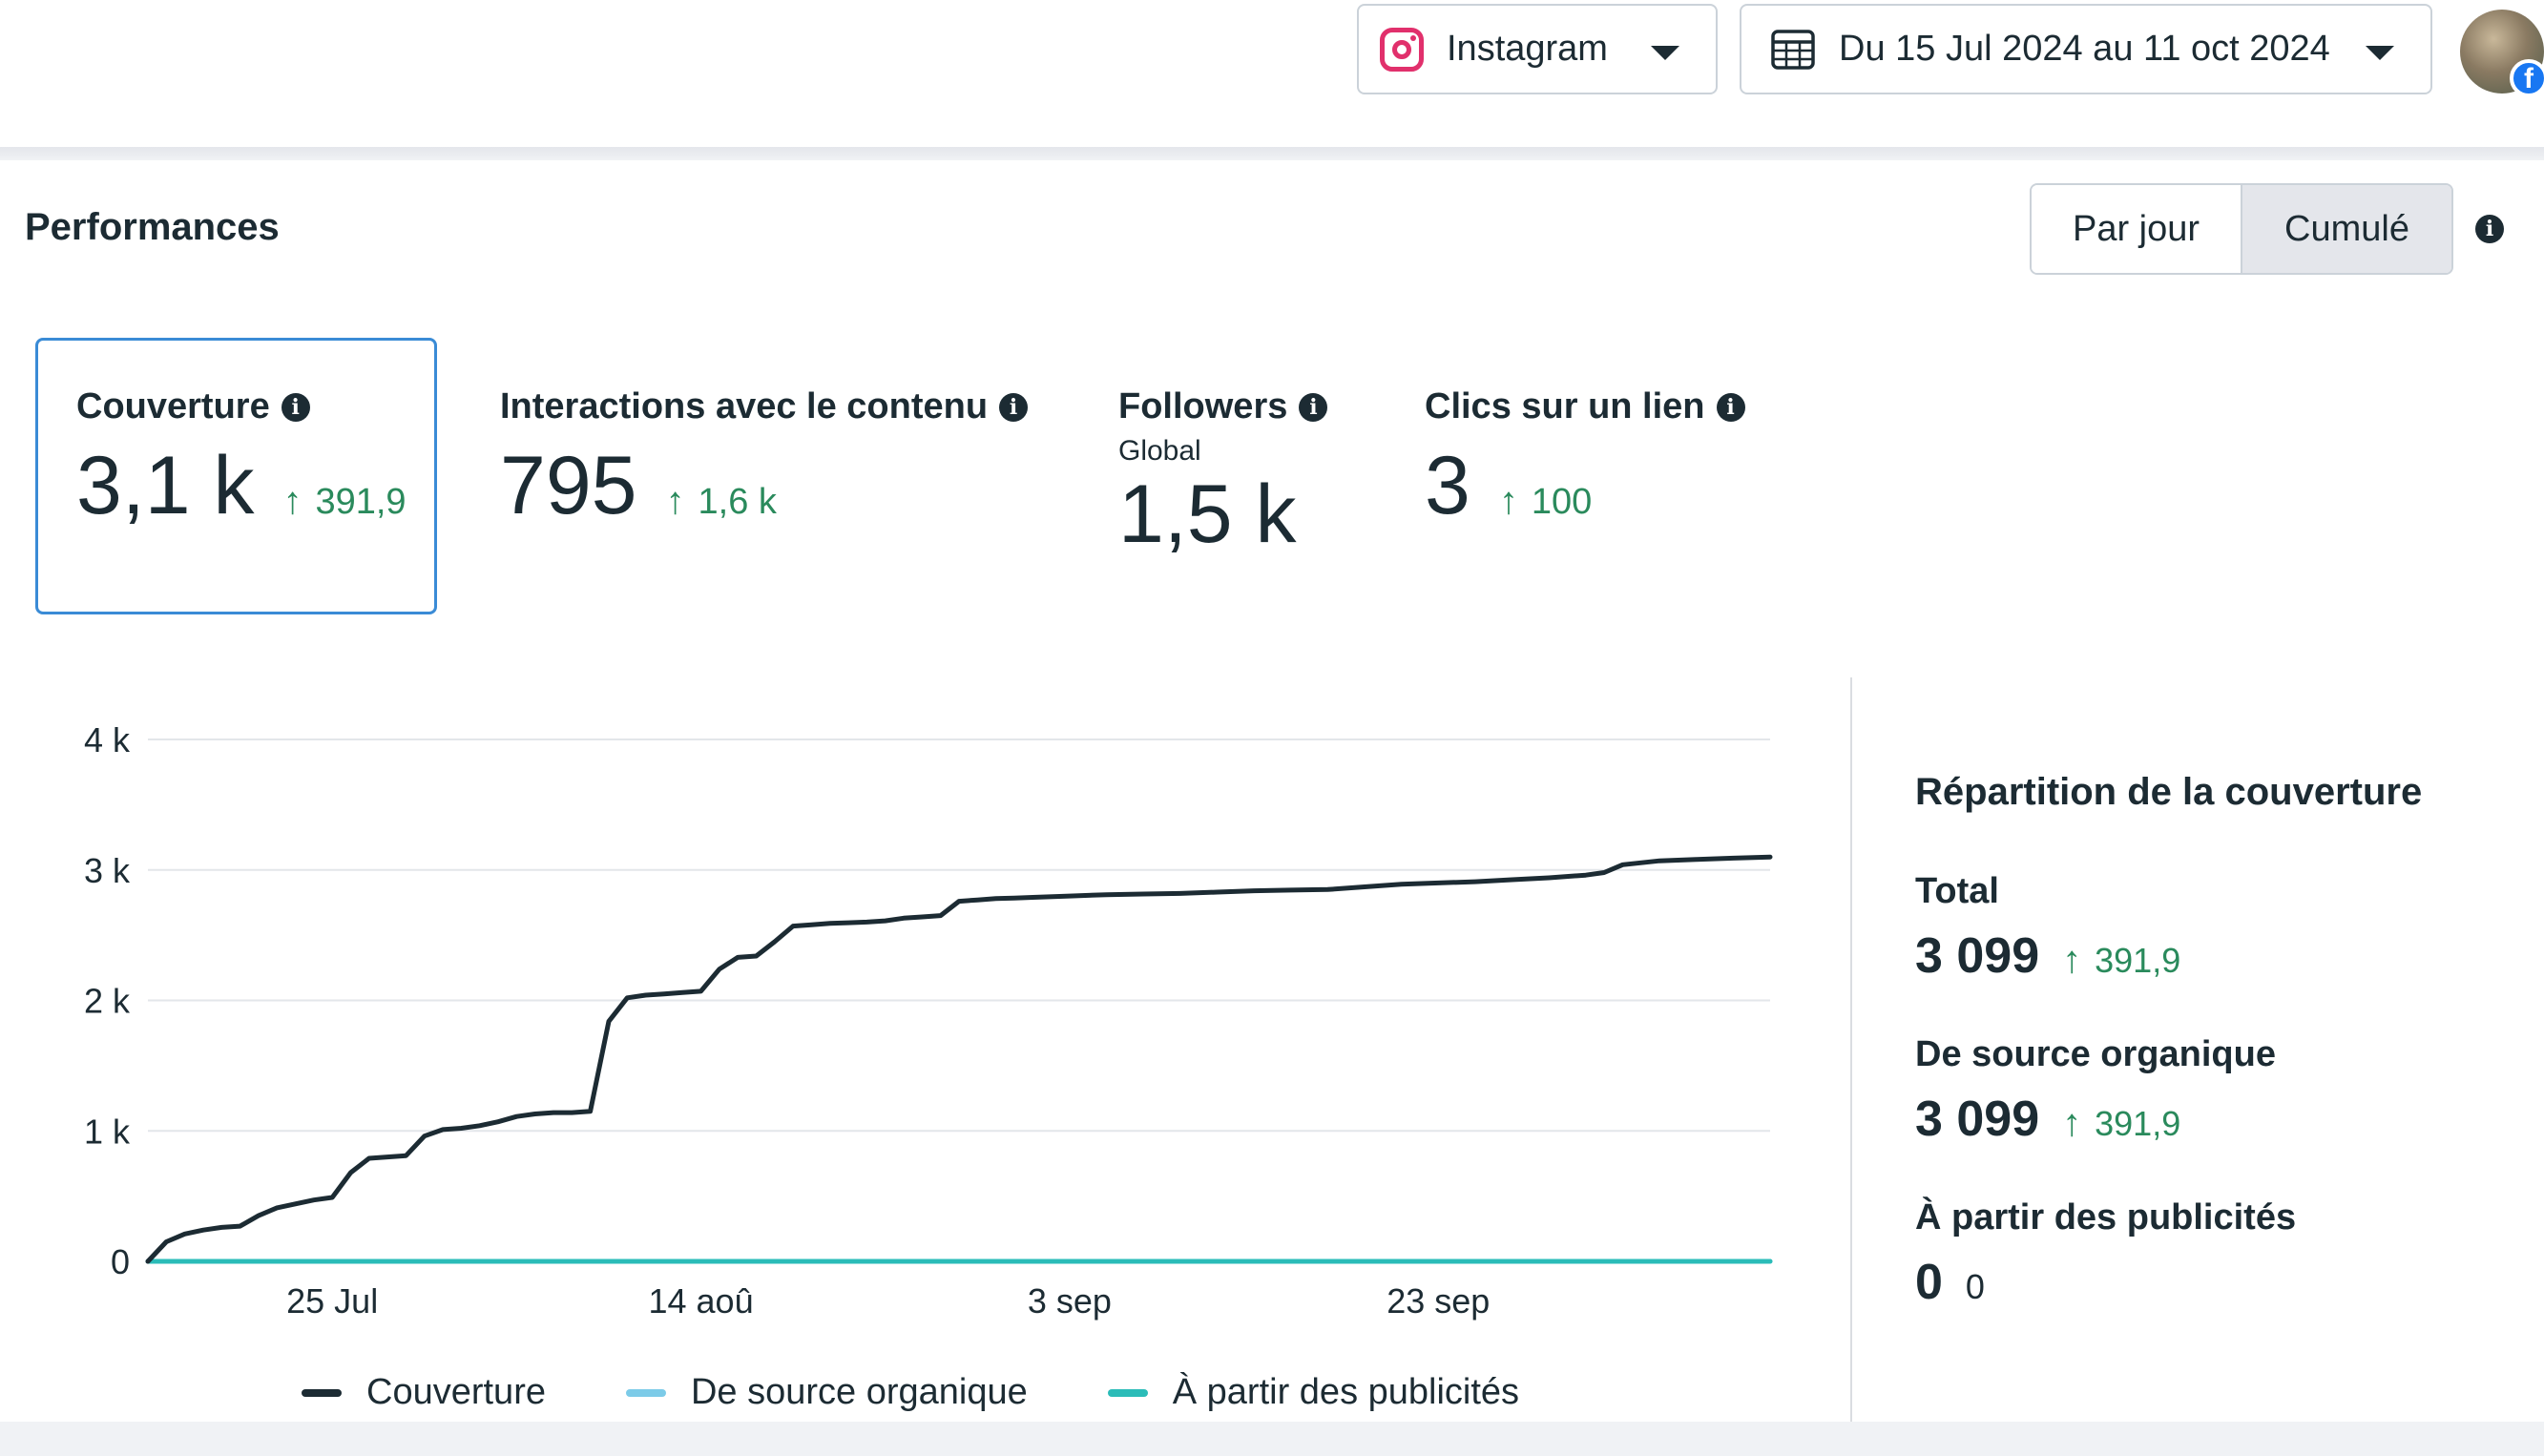 This screenshot has width=2544, height=1456. I want to click on y-tick-label: 1 k, so click(108, 1132).